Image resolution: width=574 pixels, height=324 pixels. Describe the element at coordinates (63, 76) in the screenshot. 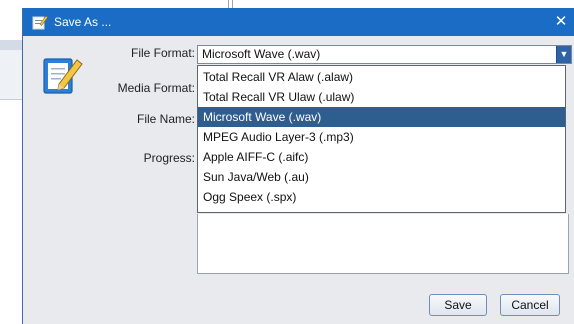

I see `edit-document-icon` at that location.